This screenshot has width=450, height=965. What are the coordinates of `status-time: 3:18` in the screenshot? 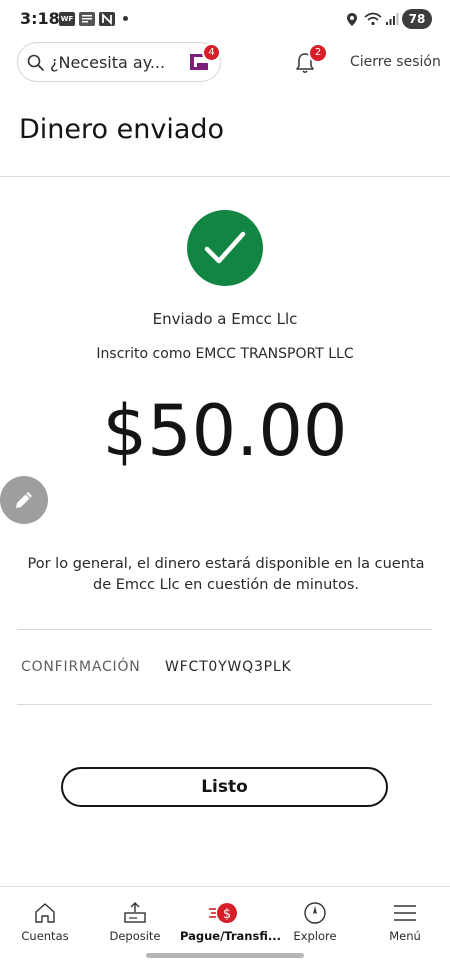 It's located at (40, 18).